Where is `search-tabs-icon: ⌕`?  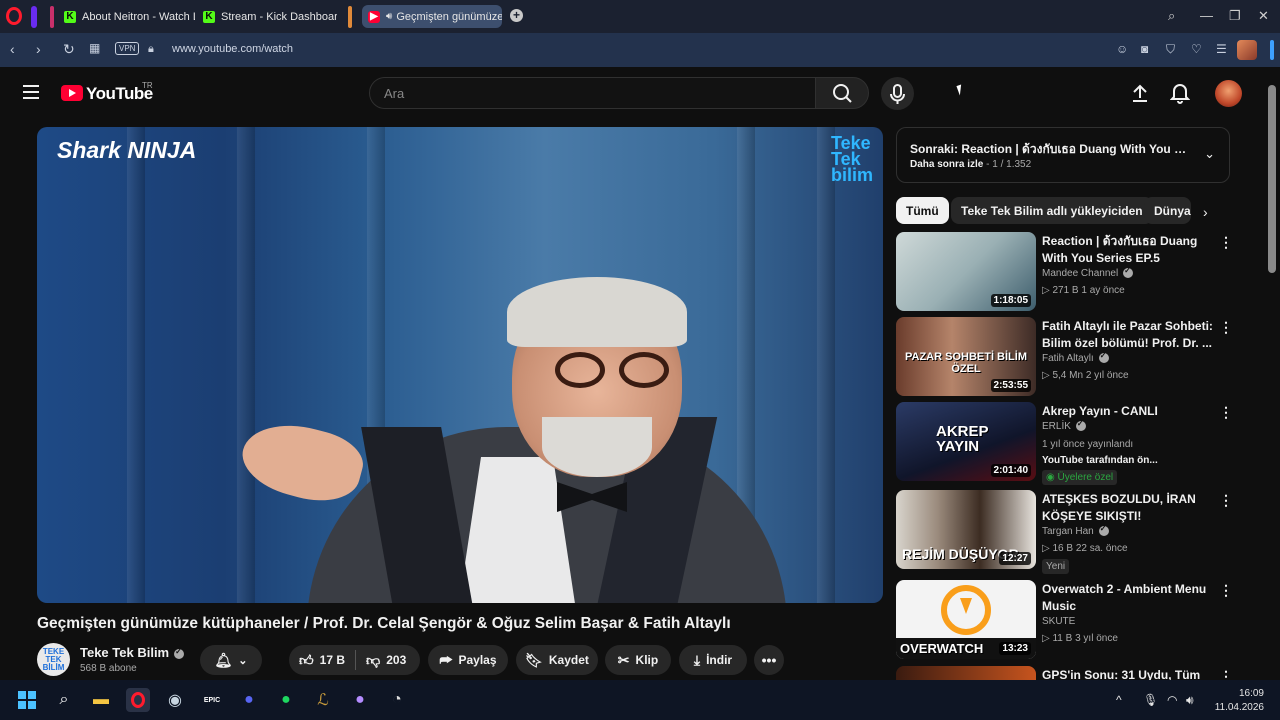 search-tabs-icon: ⌕ is located at coordinates (1171, 16).